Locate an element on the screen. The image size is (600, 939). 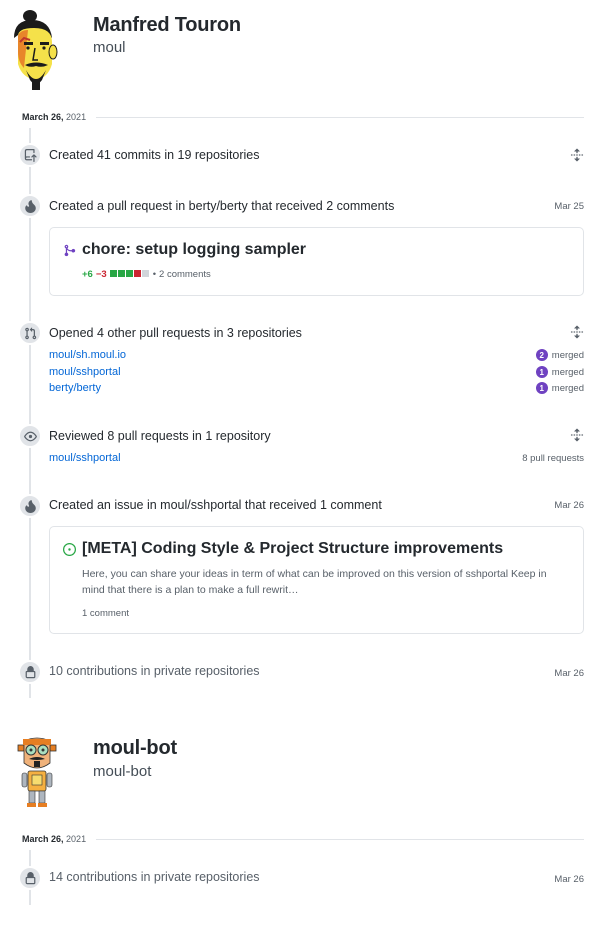
pr-card-title: chore: setup logging sampler is located at coordinates (194, 250).